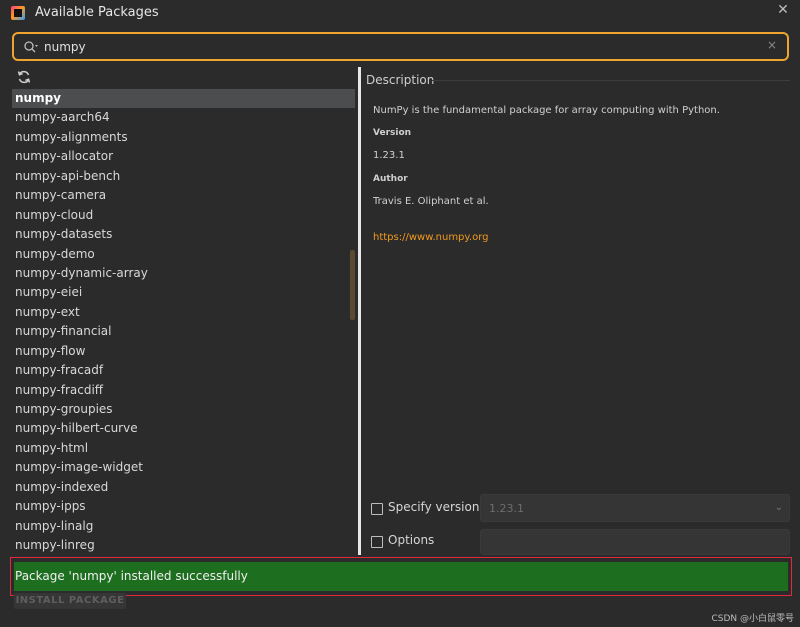  What do you see at coordinates (183, 370) in the screenshot?
I see `package-list-item: numpy-fracadf` at bounding box center [183, 370].